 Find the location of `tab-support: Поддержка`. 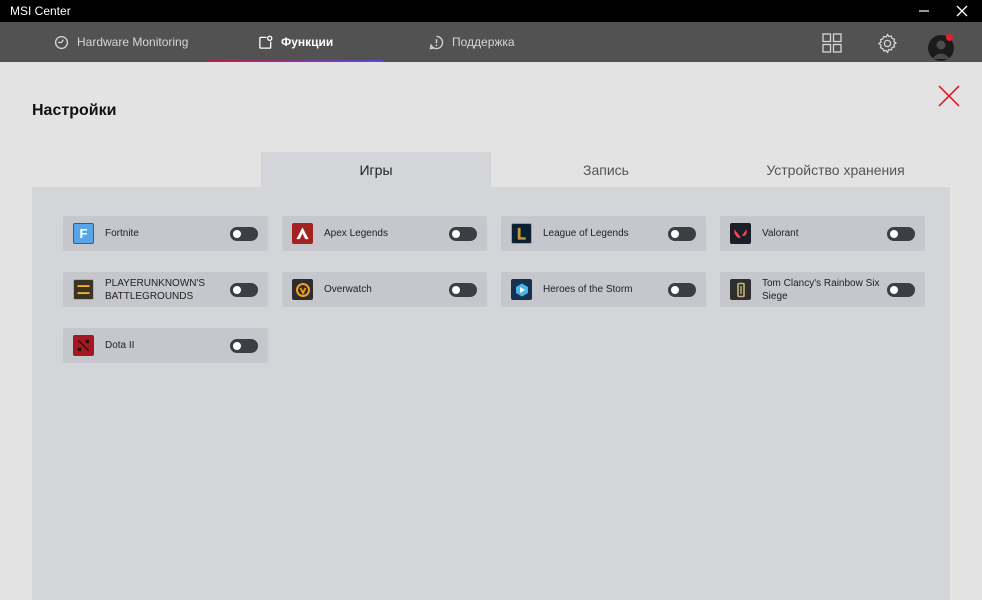

tab-support: Поддержка is located at coordinates (472, 42).